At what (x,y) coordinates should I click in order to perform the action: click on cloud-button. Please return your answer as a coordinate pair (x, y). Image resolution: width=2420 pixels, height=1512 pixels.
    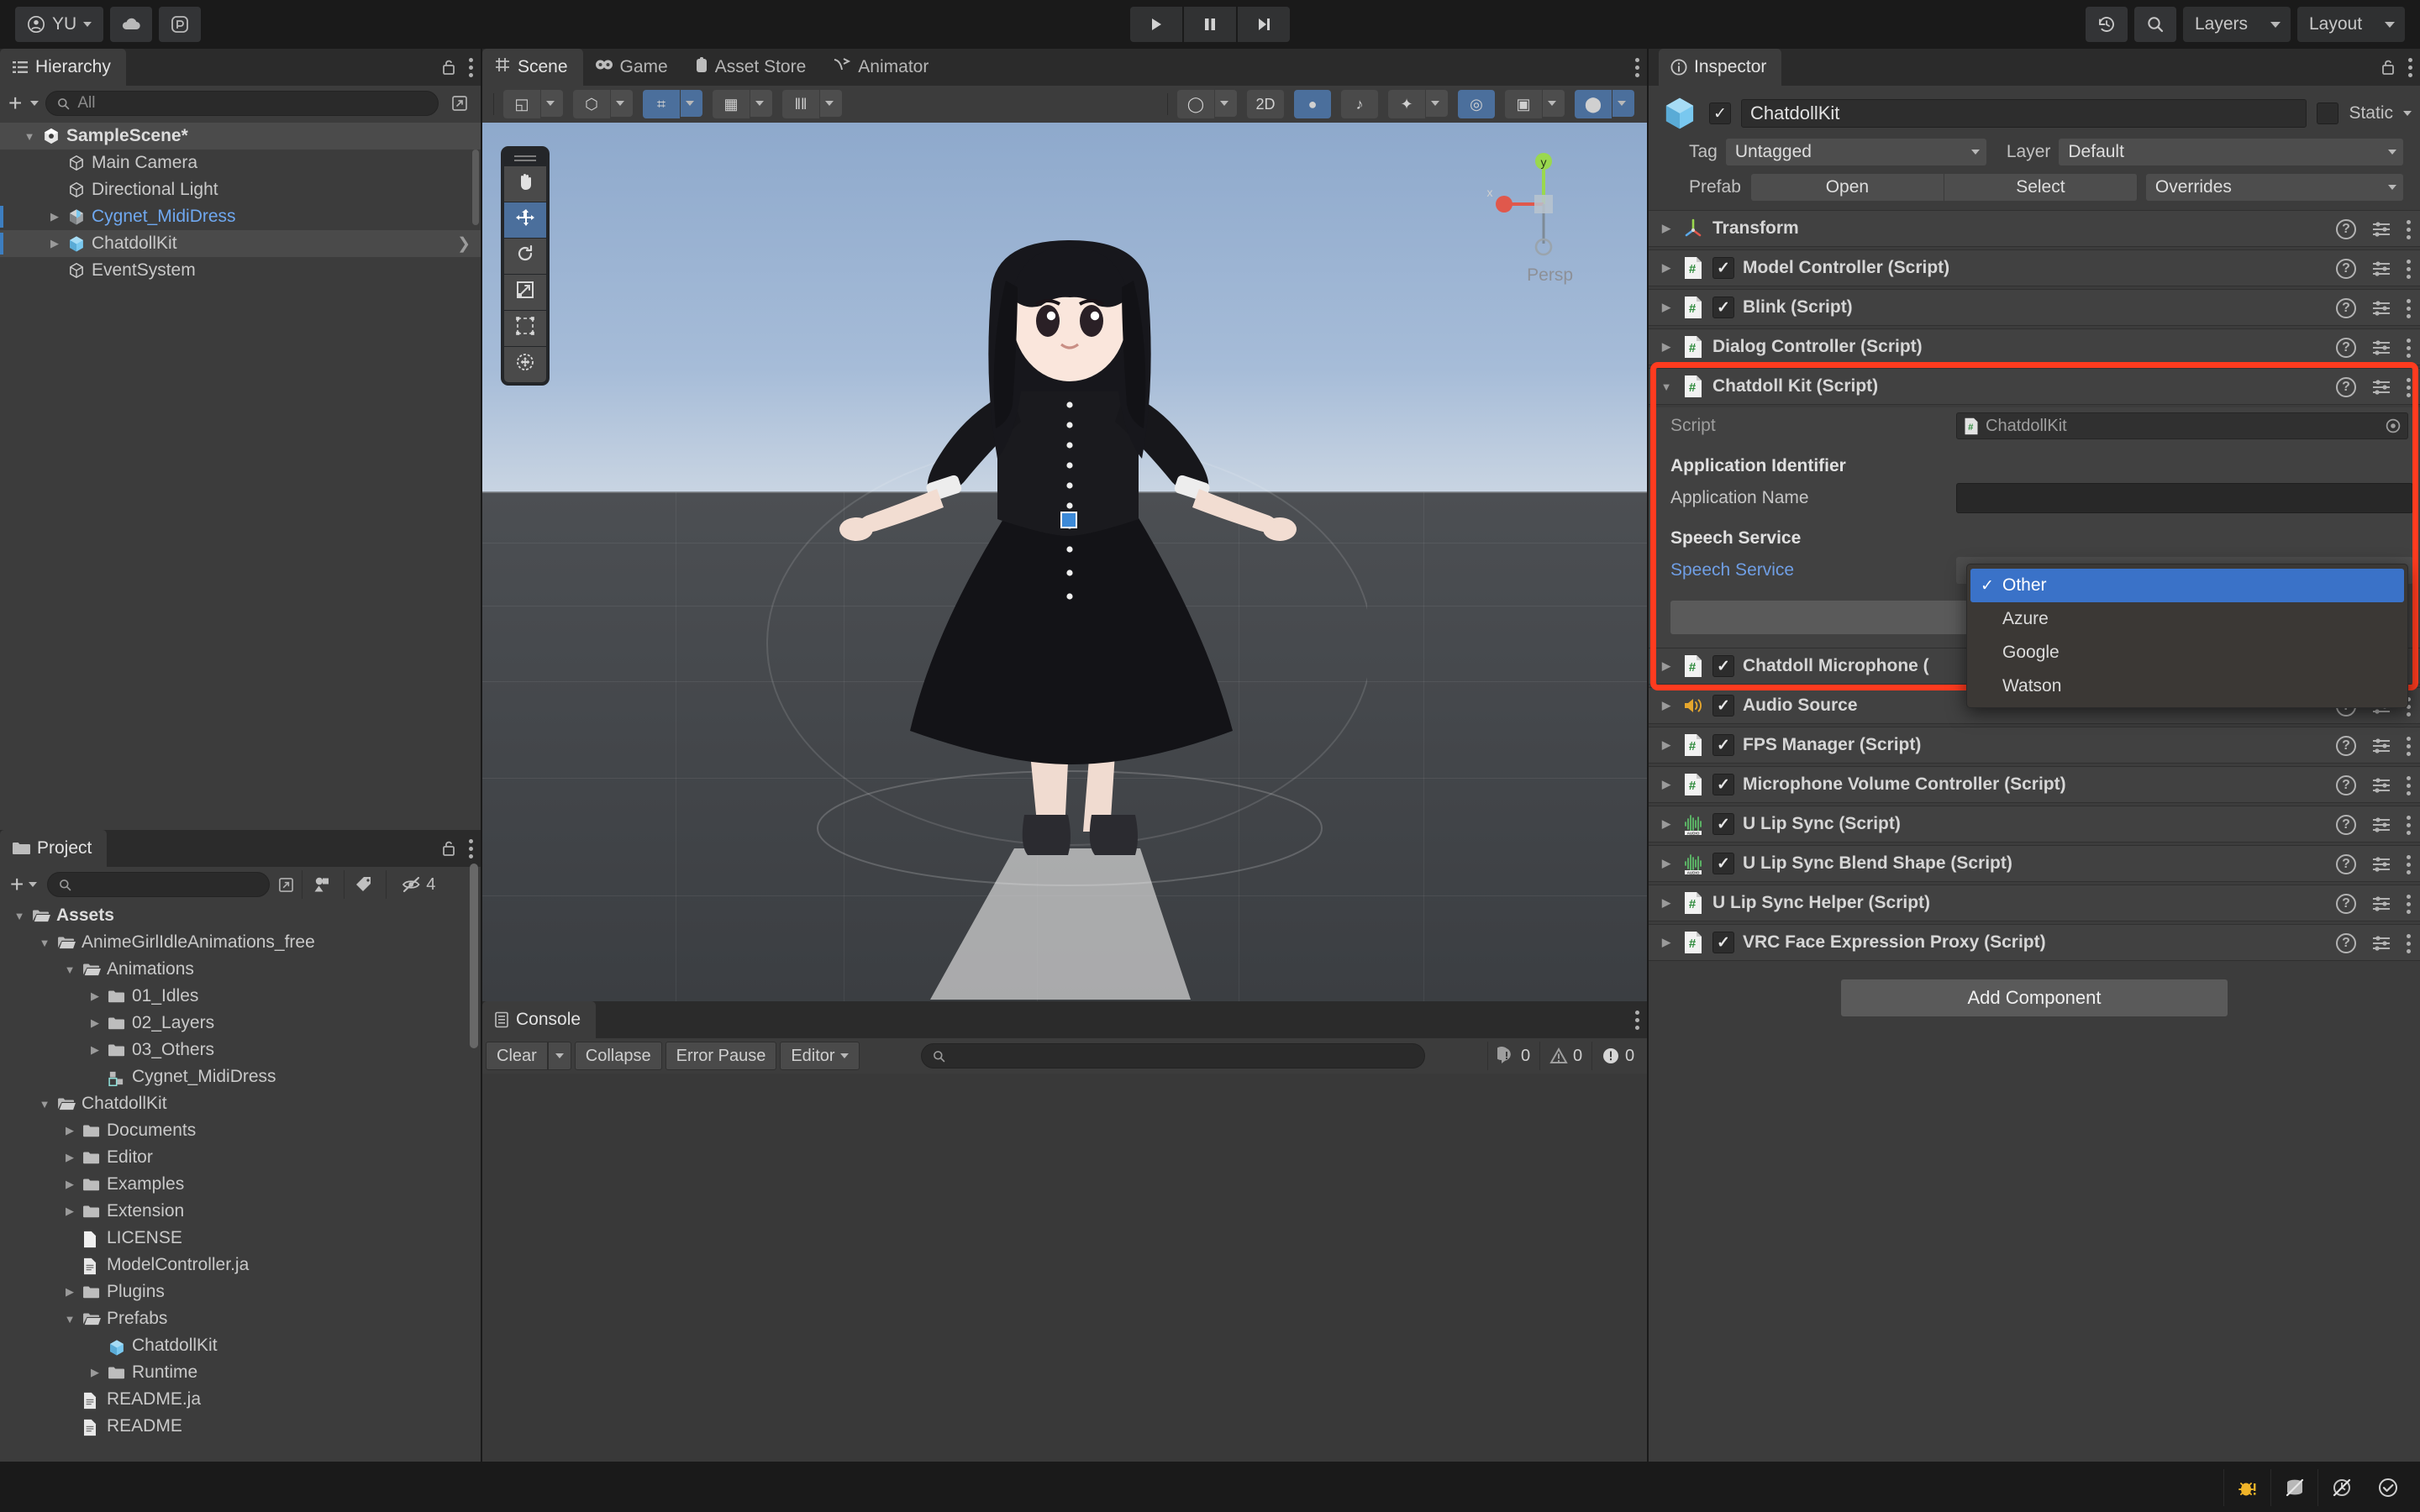
    Looking at the image, I should click on (131, 24).